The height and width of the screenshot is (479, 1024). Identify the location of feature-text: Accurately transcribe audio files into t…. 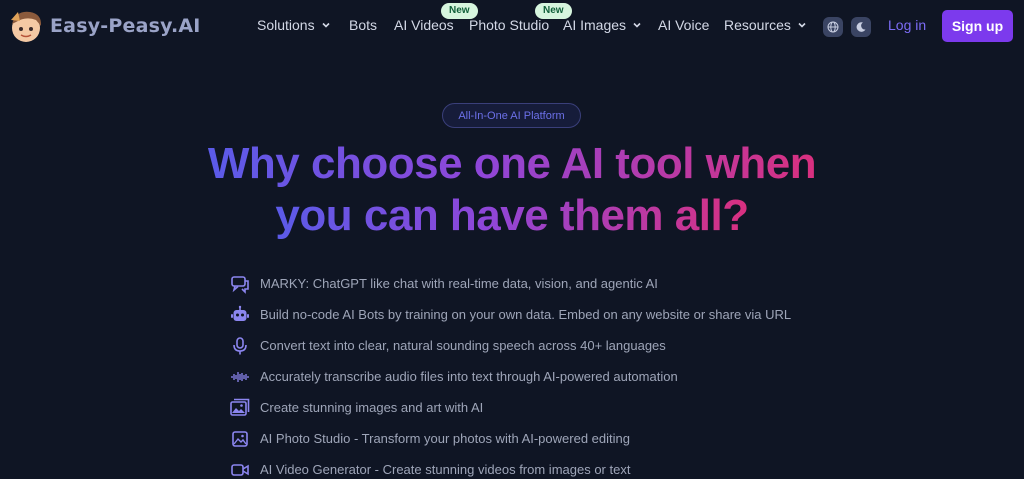
(469, 376).